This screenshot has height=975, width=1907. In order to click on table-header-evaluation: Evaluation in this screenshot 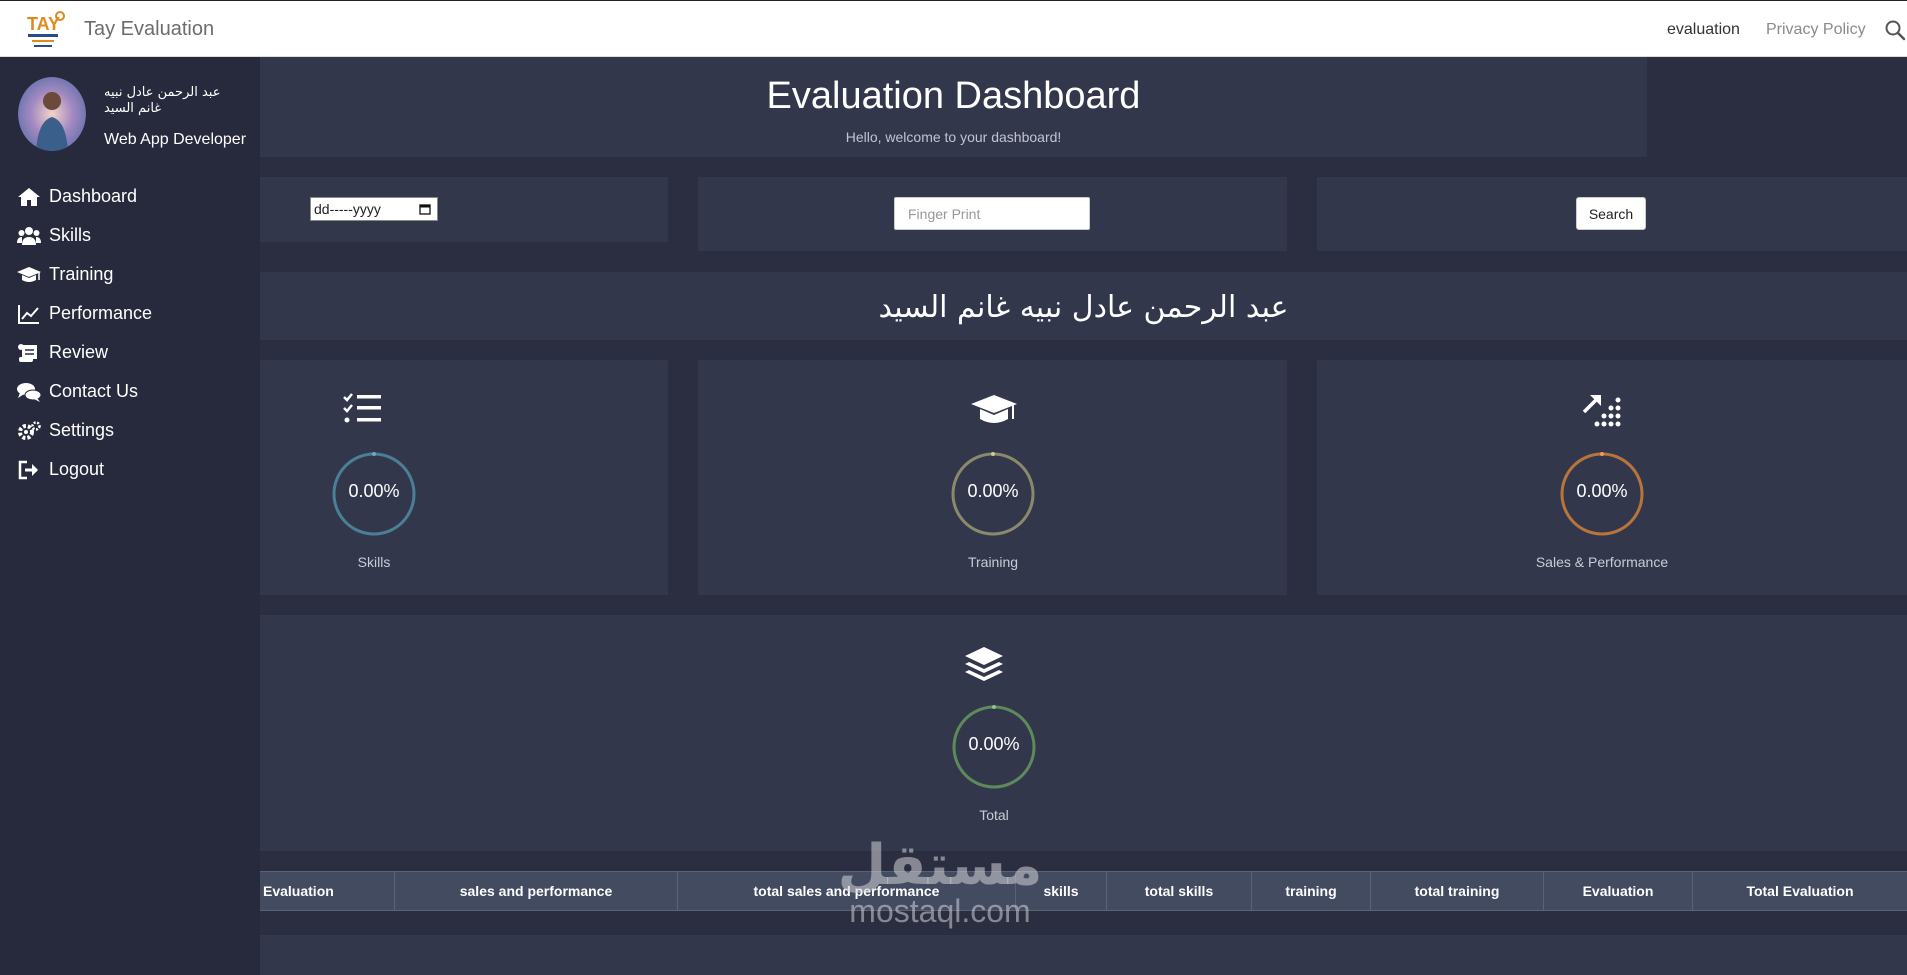, I will do `click(327, 891)`.